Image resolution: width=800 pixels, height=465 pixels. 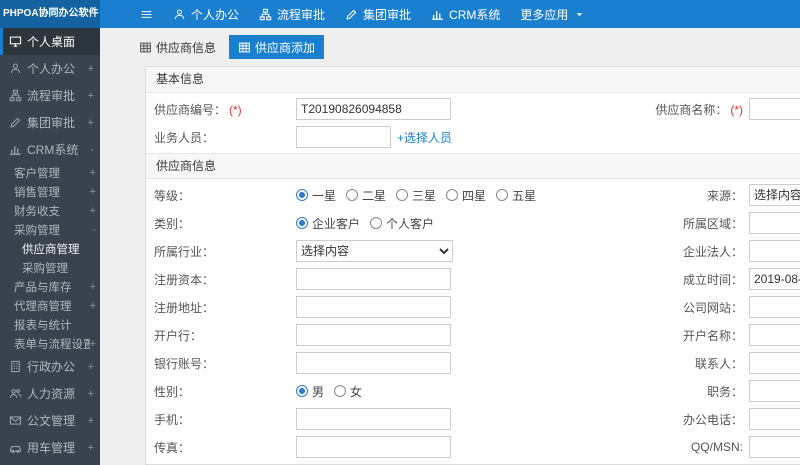 What do you see at coordinates (579, 14) in the screenshot?
I see `caret-down-icon` at bounding box center [579, 14].